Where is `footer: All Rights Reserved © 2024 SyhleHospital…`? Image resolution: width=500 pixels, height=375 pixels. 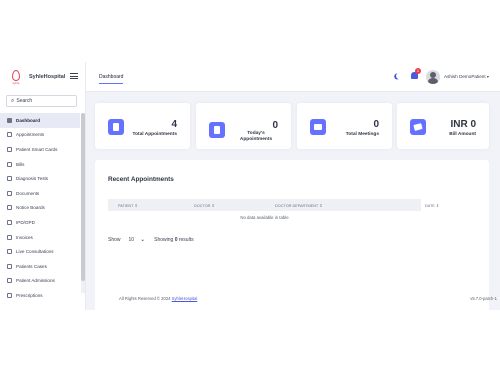 footer: All Rights Reserved © 2024 SyhleHospital… is located at coordinates (293, 302).